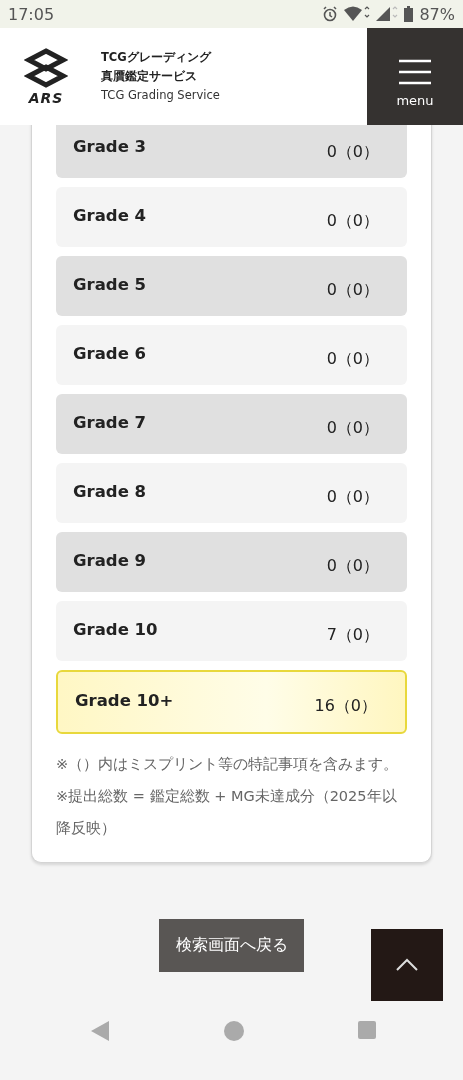  Describe the element at coordinates (110, 491) in the screenshot. I see `grade-label: Grade 8` at that location.